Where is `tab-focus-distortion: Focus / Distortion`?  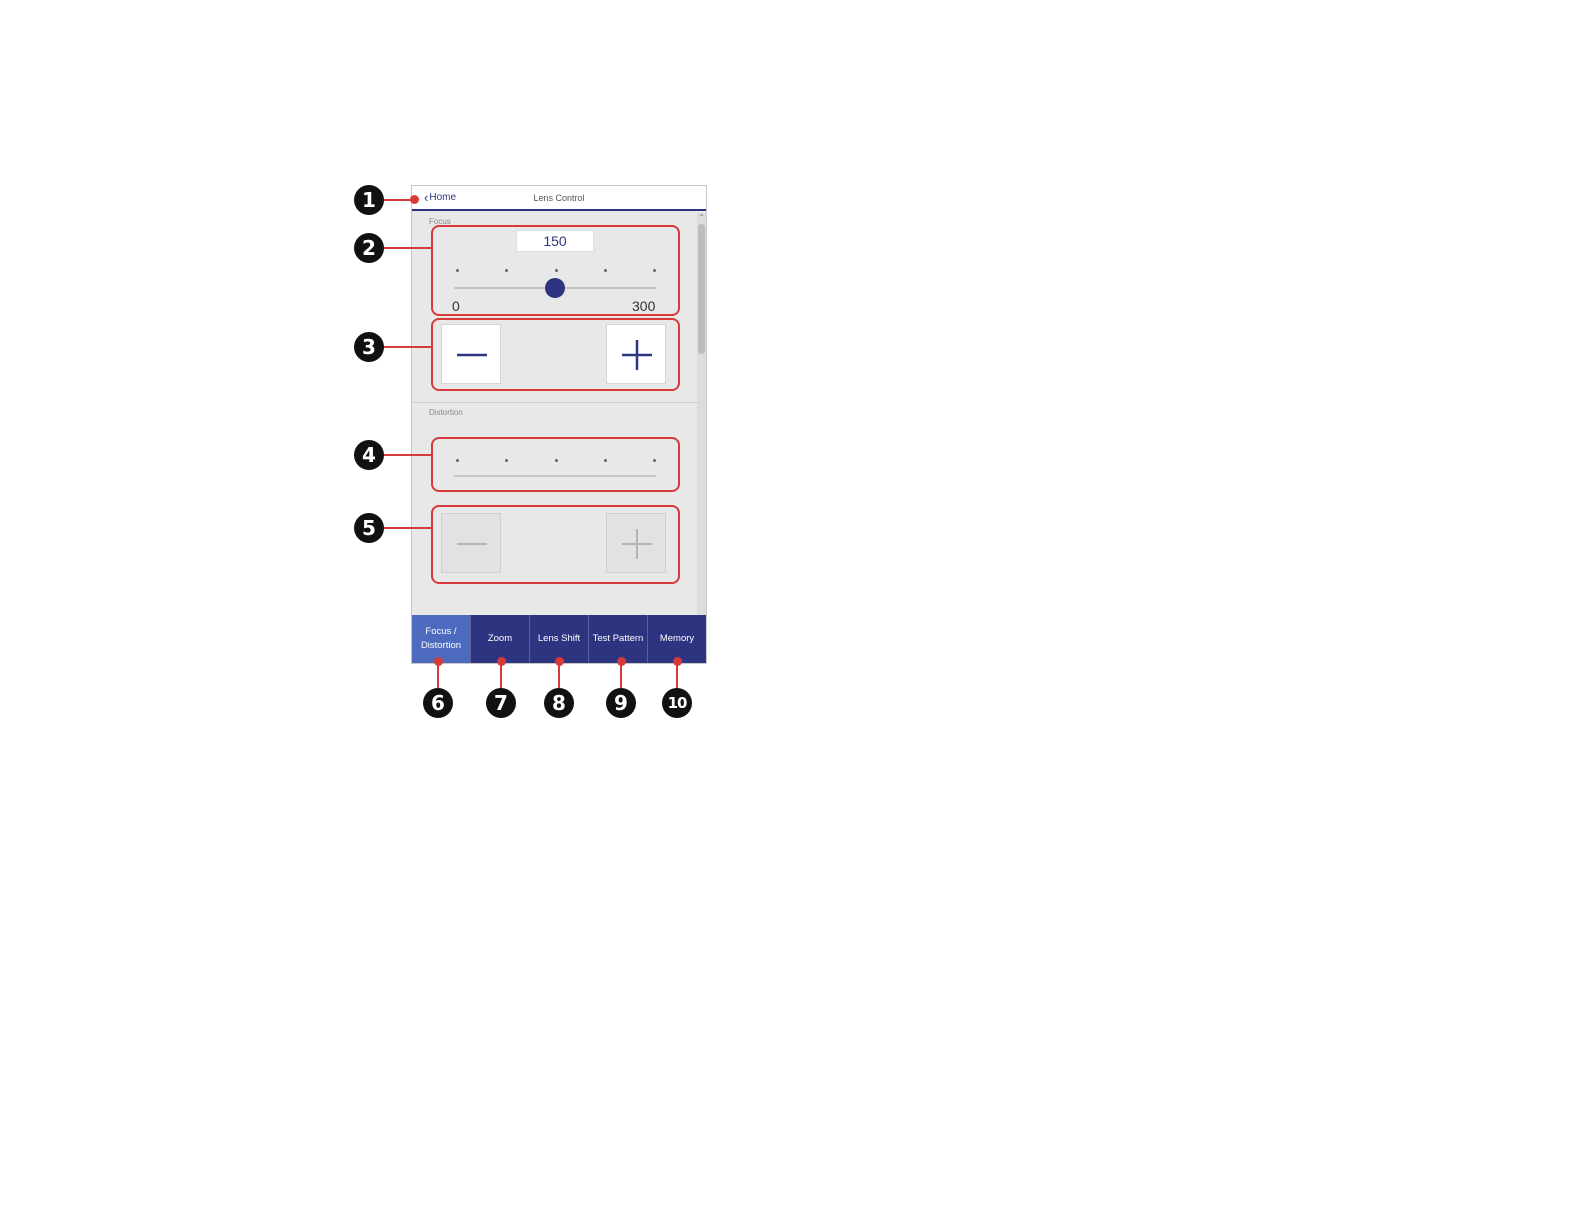
tab-focus-distortion: Focus / Distortion is located at coordinates (441, 639).